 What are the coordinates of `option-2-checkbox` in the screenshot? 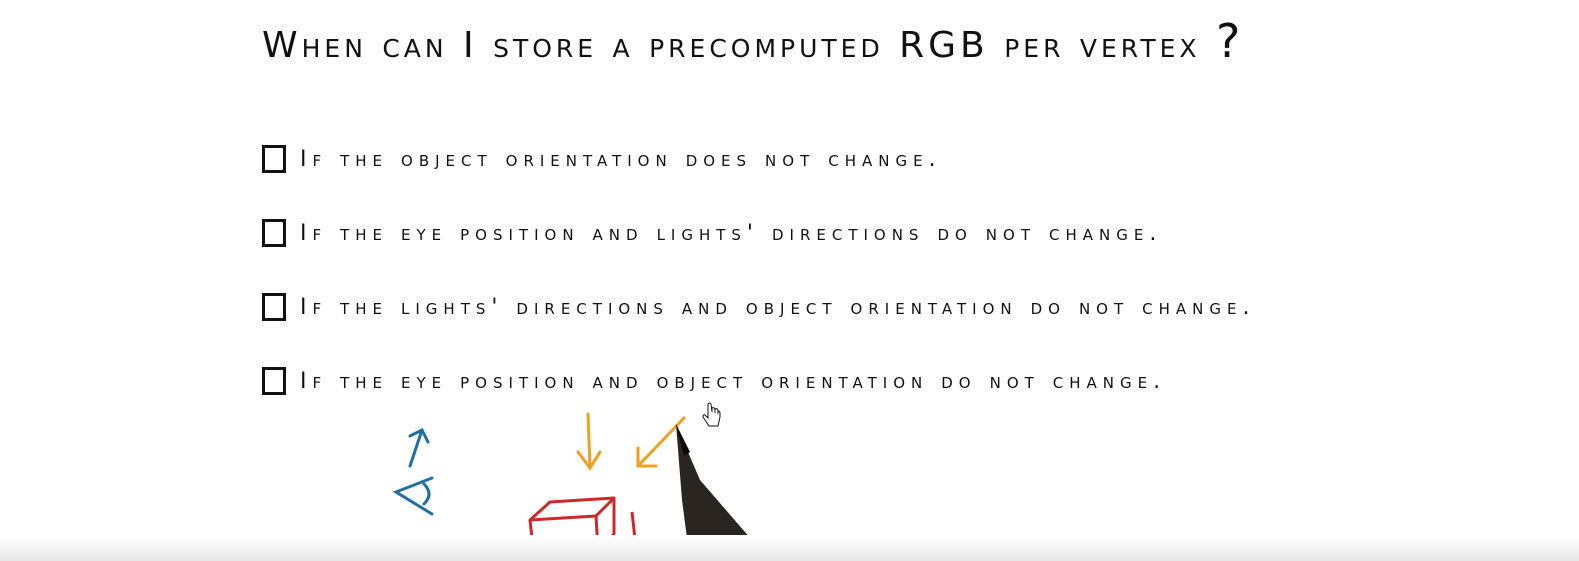 It's located at (274, 233).